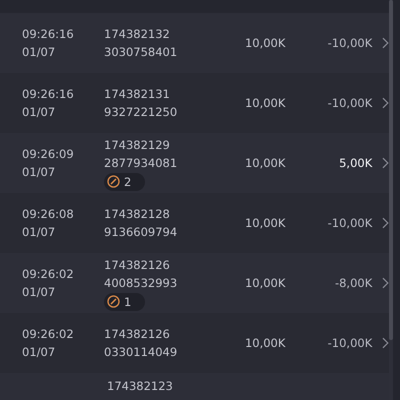 The height and width of the screenshot is (400, 400). What do you see at coordinates (141, 52) in the screenshot?
I see `id-text: 3030758401` at bounding box center [141, 52].